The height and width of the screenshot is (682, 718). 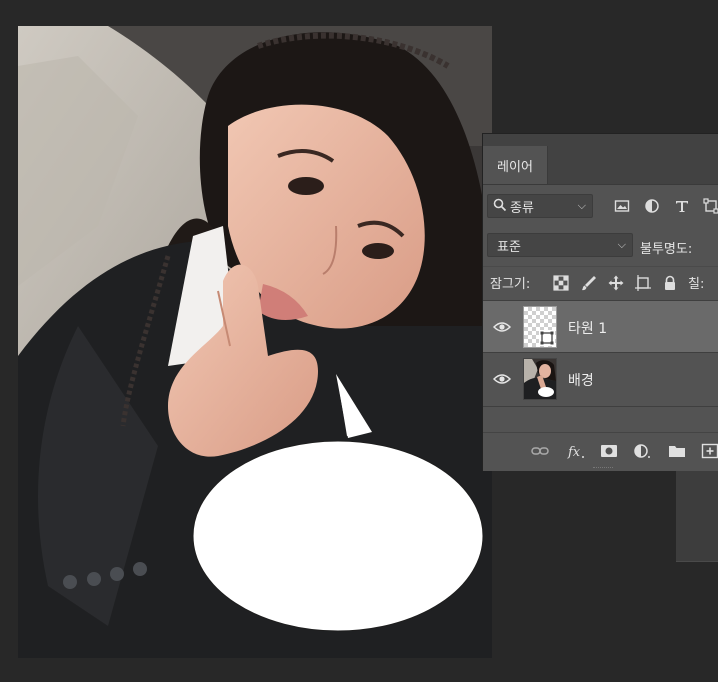 I want to click on layer-row-ellipse: 타원 1, so click(x=600, y=326).